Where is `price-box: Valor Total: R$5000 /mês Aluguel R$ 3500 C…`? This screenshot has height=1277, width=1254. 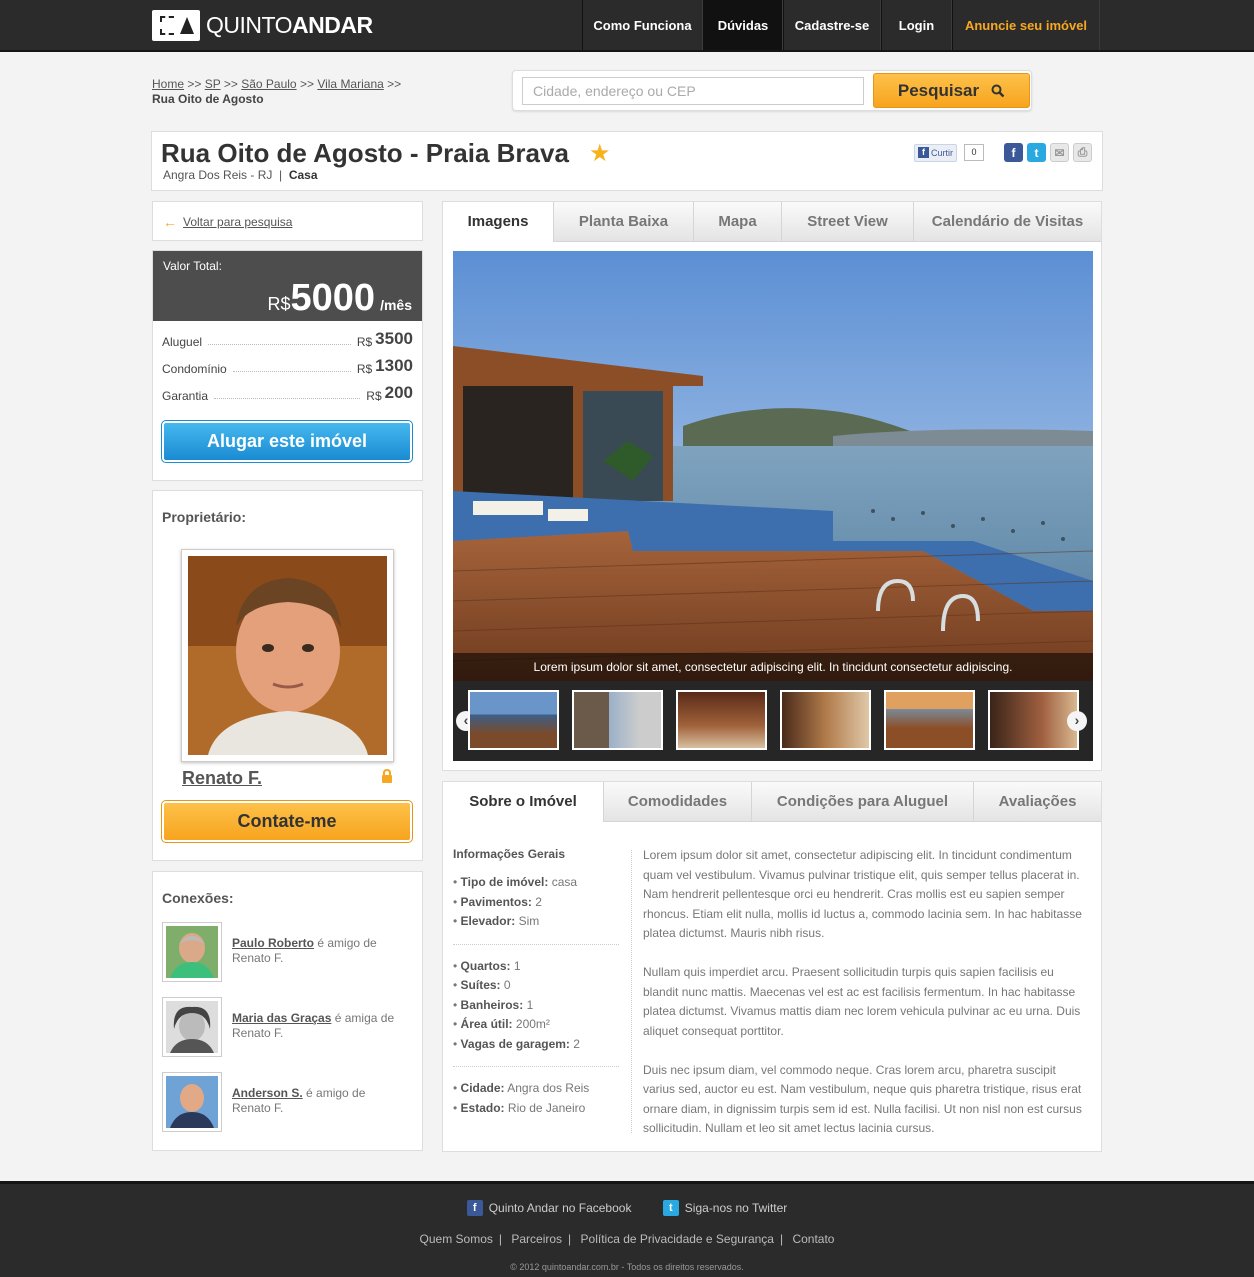 price-box: Valor Total: R$5000 /mês Aluguel R$ 3500 C… is located at coordinates (287, 365).